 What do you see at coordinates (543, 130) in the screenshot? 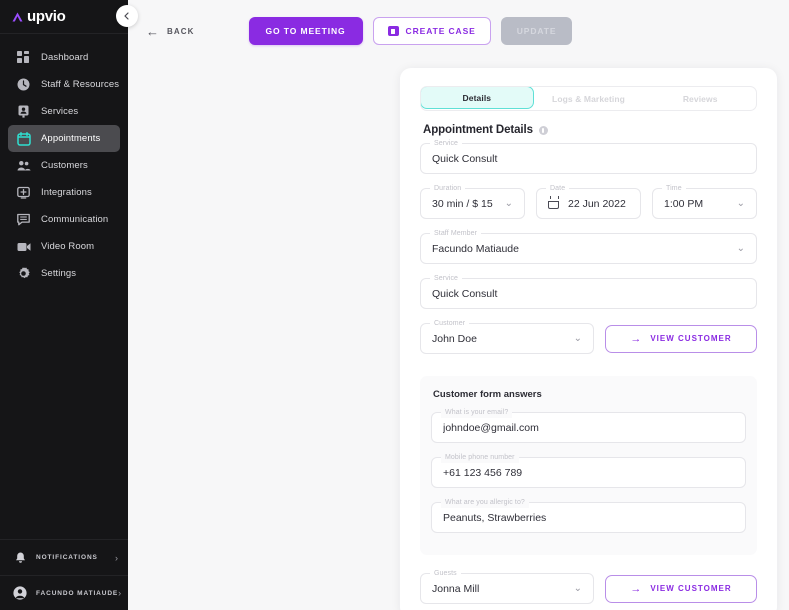
I see `info-icon` at bounding box center [543, 130].